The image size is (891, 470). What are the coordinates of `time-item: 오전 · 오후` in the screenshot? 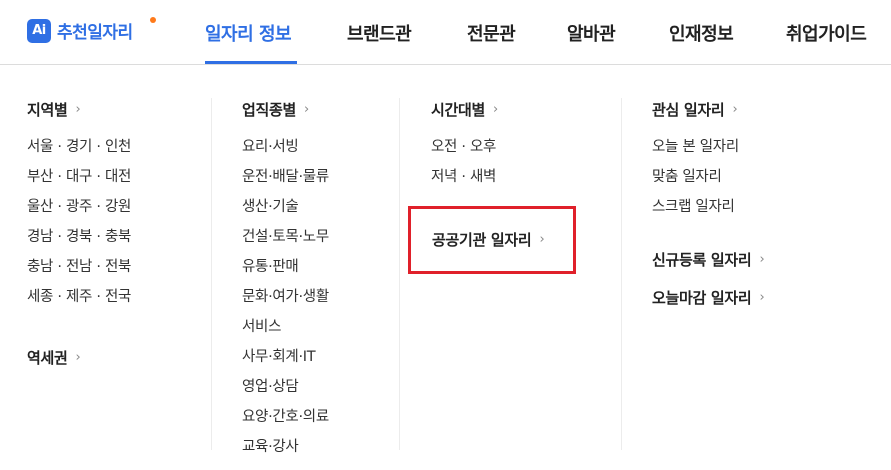 It's located at (464, 152).